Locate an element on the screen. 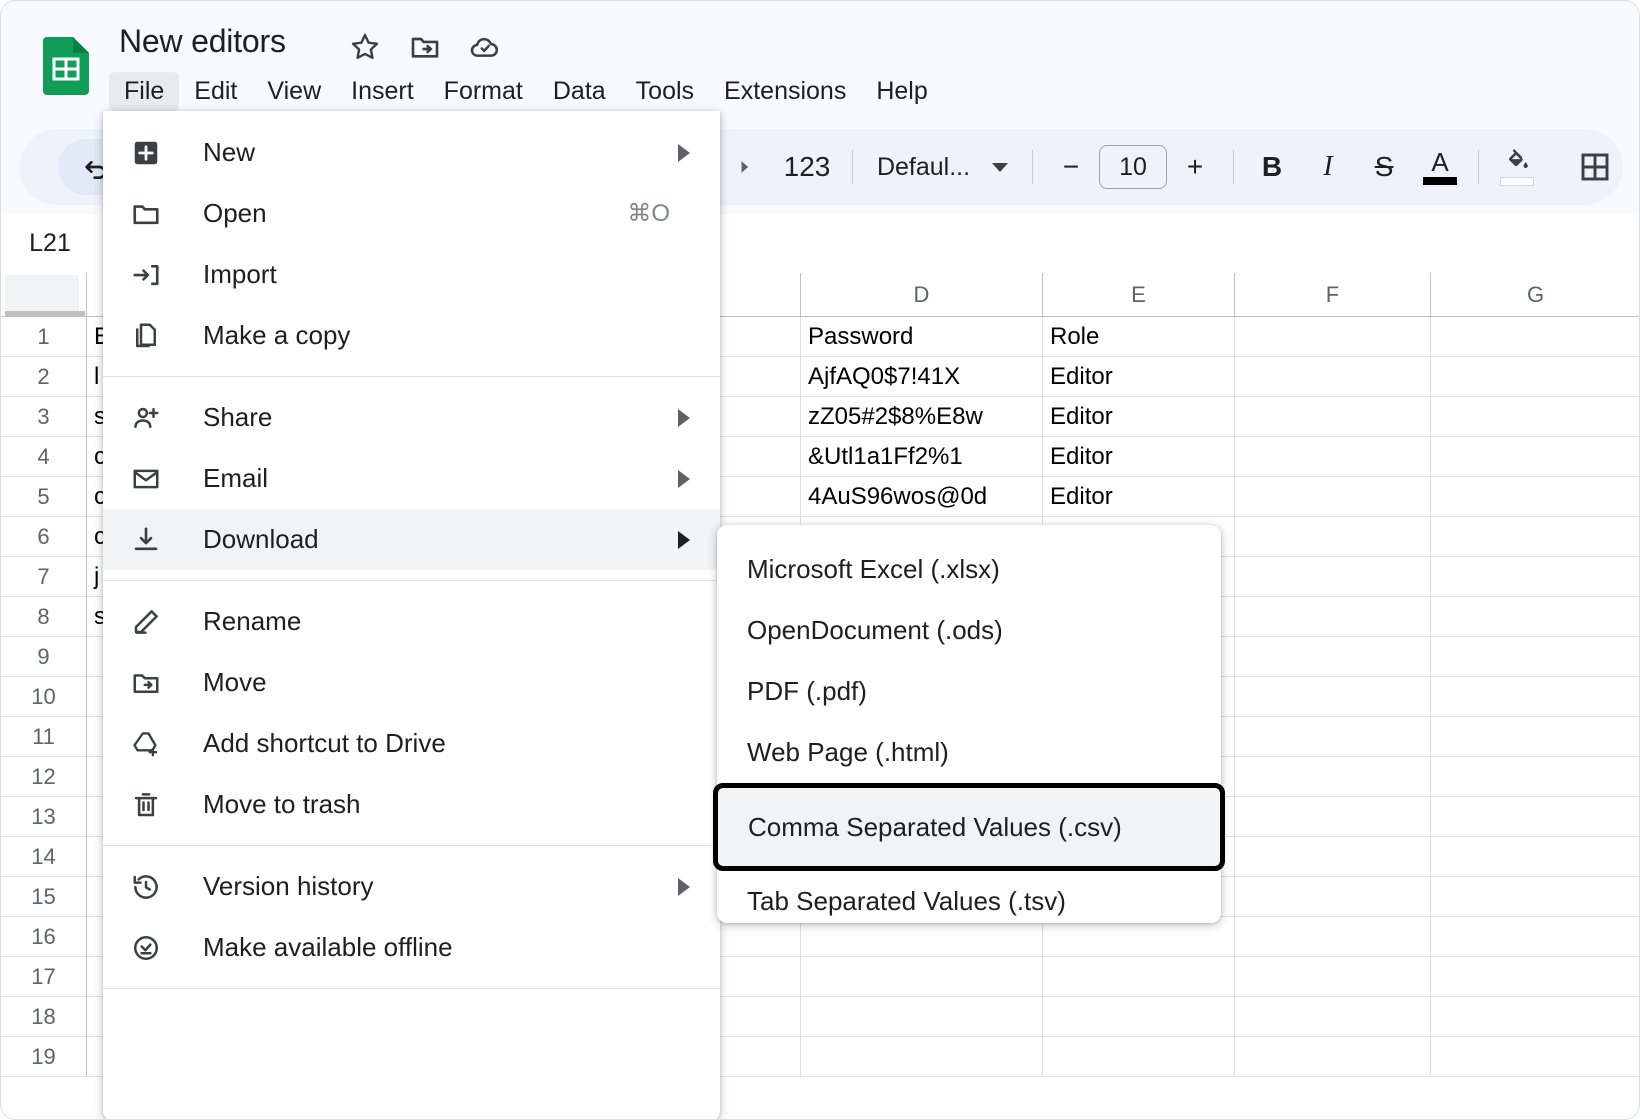 The width and height of the screenshot is (1640, 1120). download-option-csv: Comma Separated Values (.csv) is located at coordinates (969, 827).